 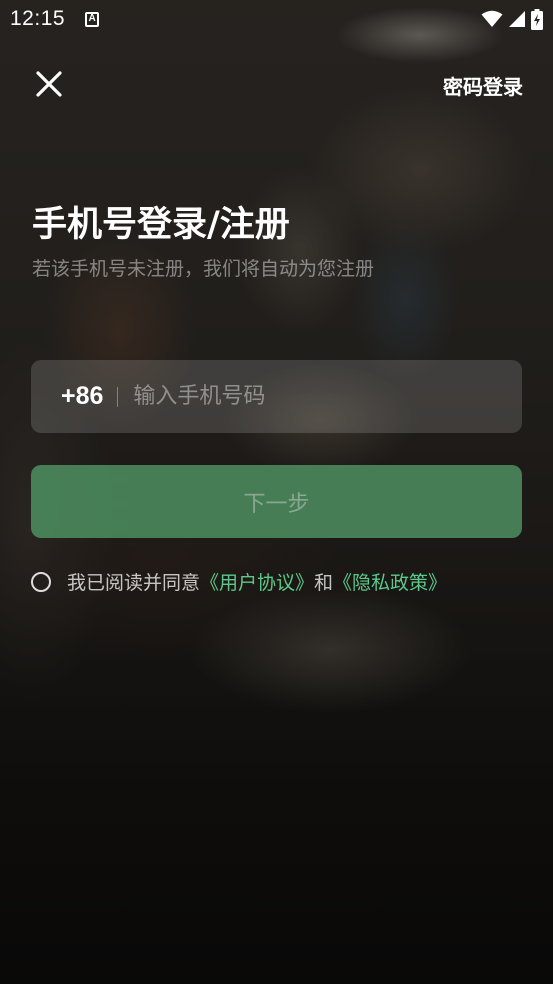 What do you see at coordinates (276, 501) in the screenshot?
I see `next-step-button: 下一步` at bounding box center [276, 501].